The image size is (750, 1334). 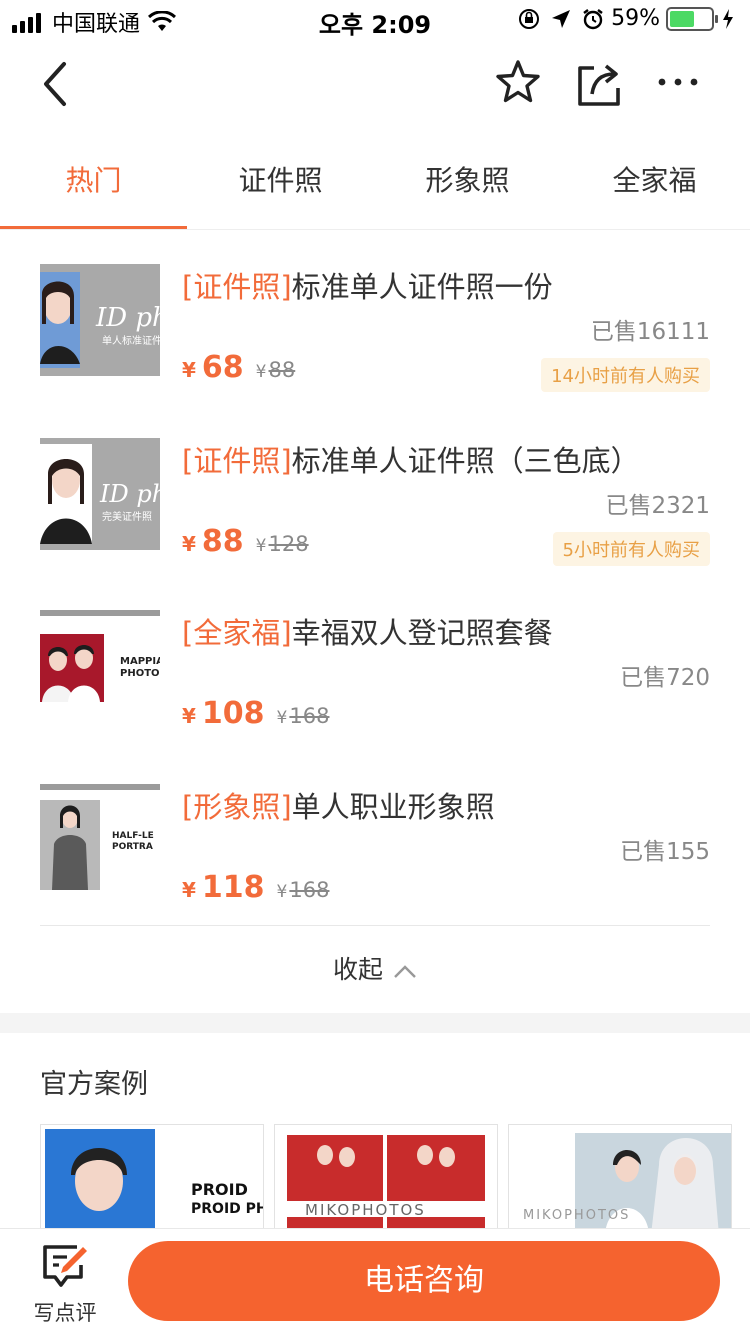 What do you see at coordinates (422, 287) in the screenshot?
I see `product-name: 标准单人证件照一份` at bounding box center [422, 287].